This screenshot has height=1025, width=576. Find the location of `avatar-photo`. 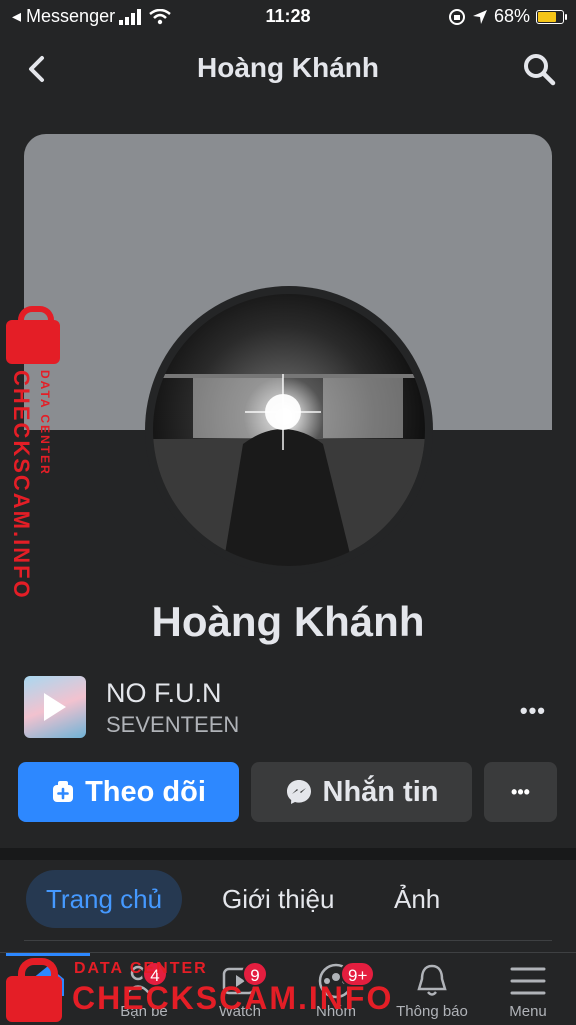

avatar-photo is located at coordinates (289, 430).